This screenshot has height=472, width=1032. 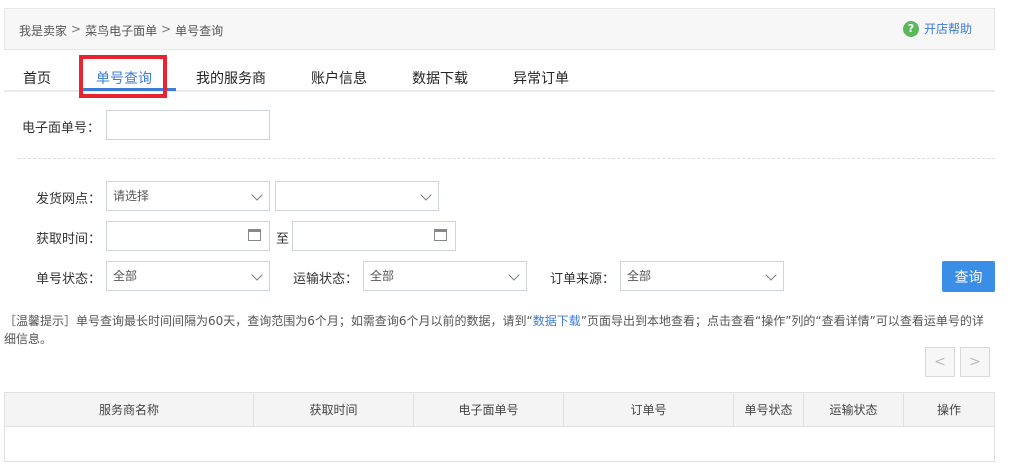 I want to click on divider, so click(x=506, y=158).